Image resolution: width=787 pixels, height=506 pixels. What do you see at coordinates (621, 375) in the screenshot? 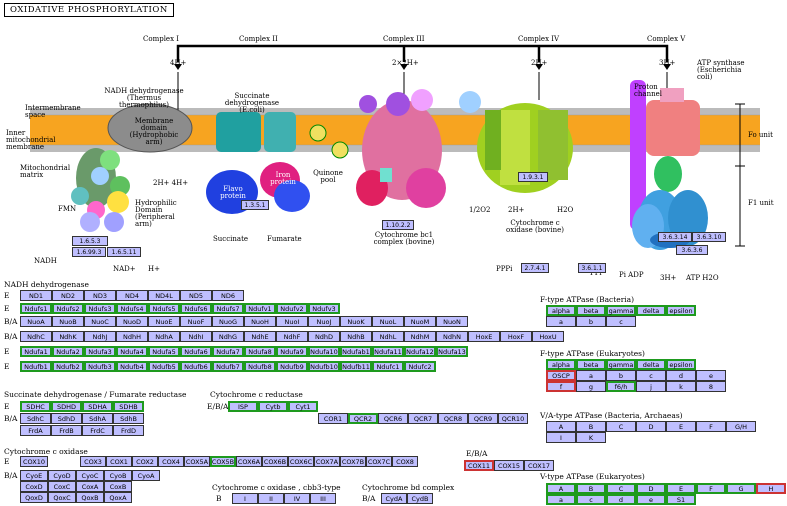
I see `gene-box: b` at bounding box center [621, 375].